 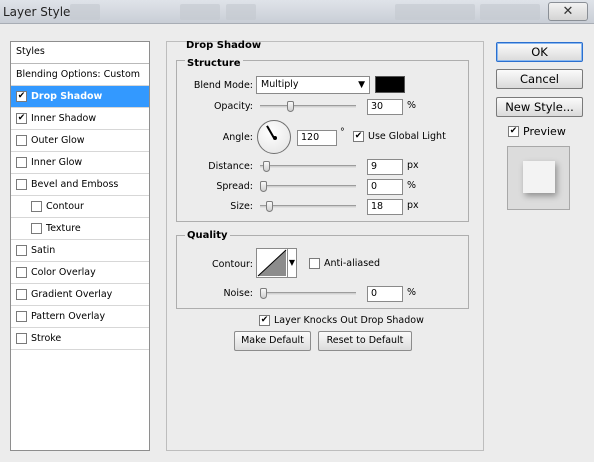 I want to click on opacity-input: 30, so click(x=385, y=107).